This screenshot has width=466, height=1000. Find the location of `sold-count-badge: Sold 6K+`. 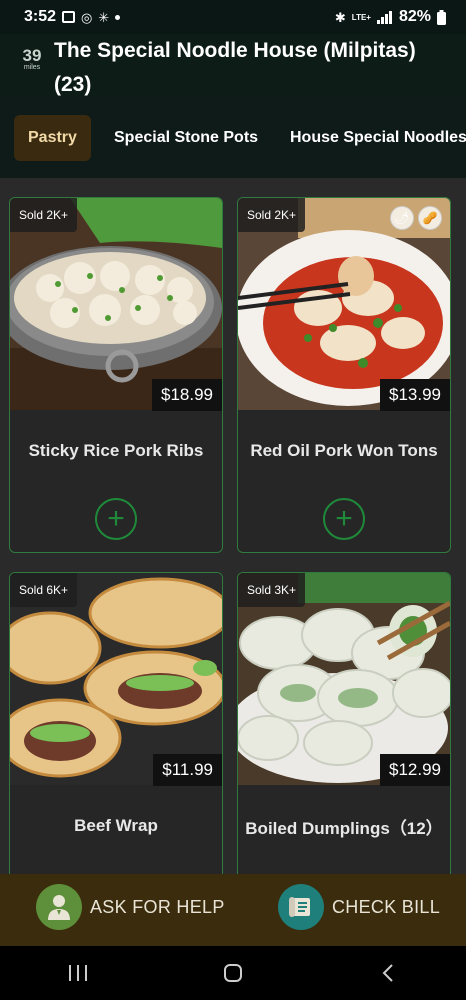

sold-count-badge: Sold 6K+ is located at coordinates (44, 590).